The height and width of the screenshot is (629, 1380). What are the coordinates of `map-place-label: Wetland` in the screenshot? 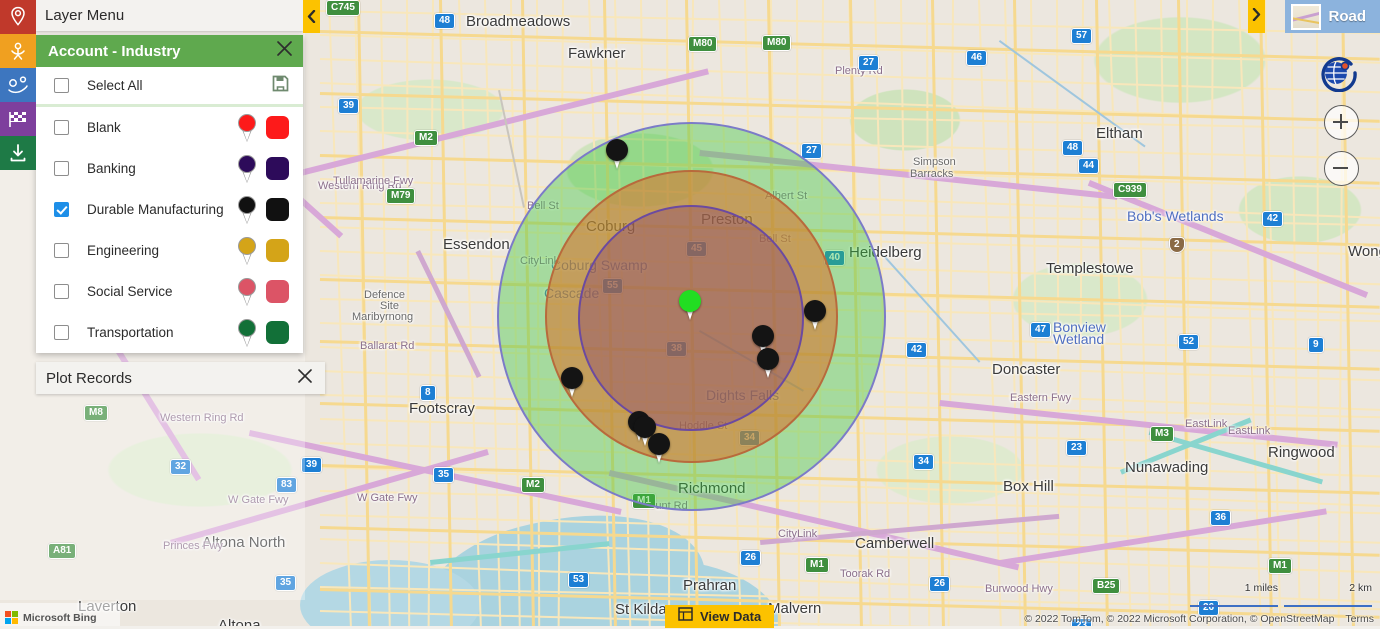 It's located at (1079, 339).